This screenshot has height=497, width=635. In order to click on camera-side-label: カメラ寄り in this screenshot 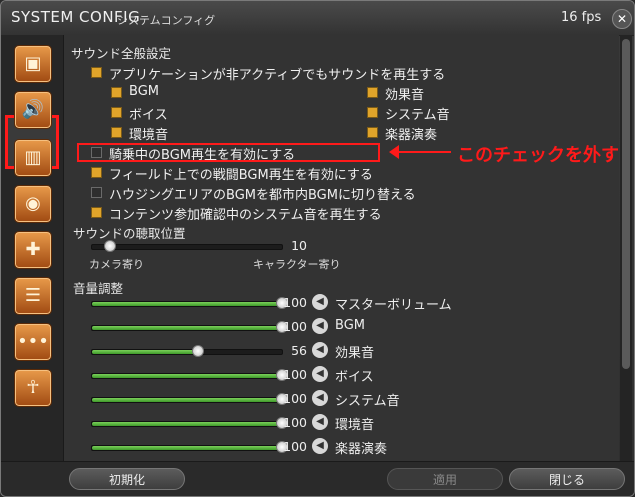, I will do `click(116, 264)`.